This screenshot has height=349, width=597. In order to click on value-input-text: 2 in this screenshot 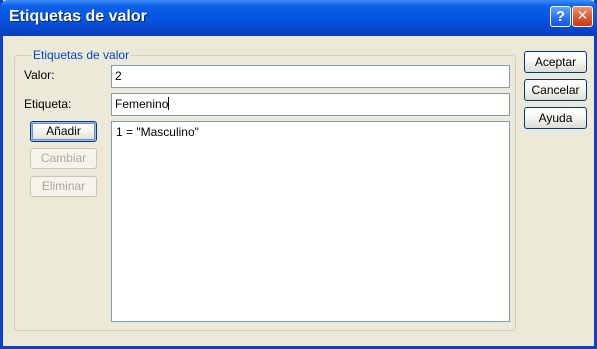, I will do `click(118, 76)`.